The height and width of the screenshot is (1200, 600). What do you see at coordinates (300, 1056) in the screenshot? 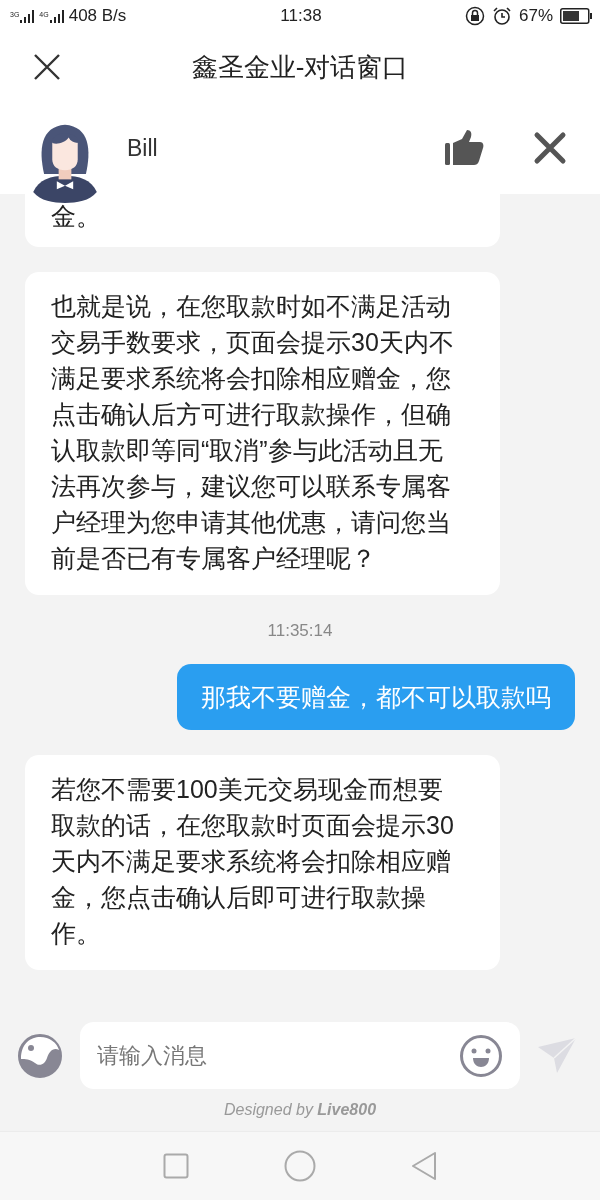
I see `message-input-field: 请输入消息` at bounding box center [300, 1056].